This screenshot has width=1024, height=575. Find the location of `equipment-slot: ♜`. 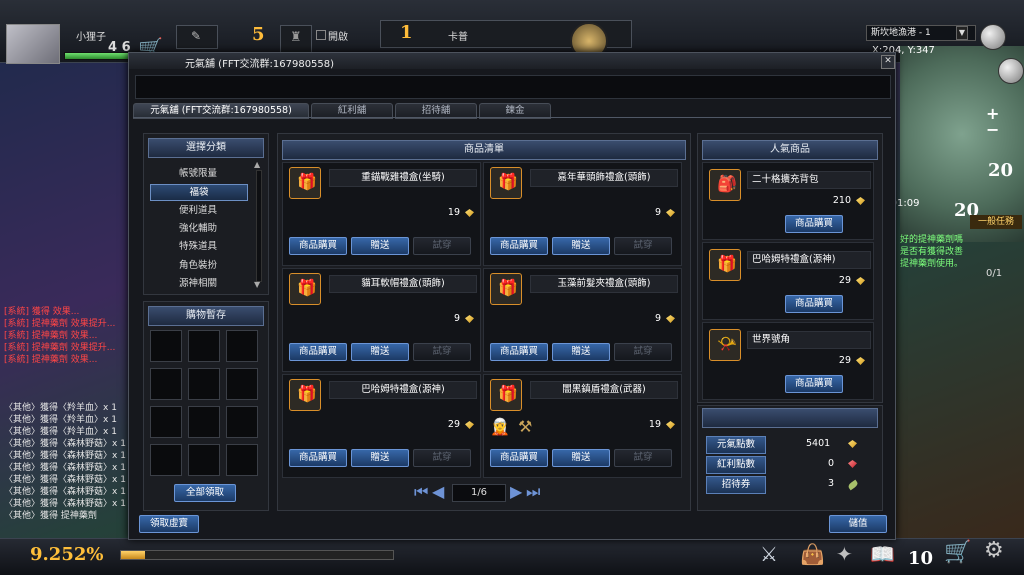

equipment-slot: ♜ is located at coordinates (296, 39).